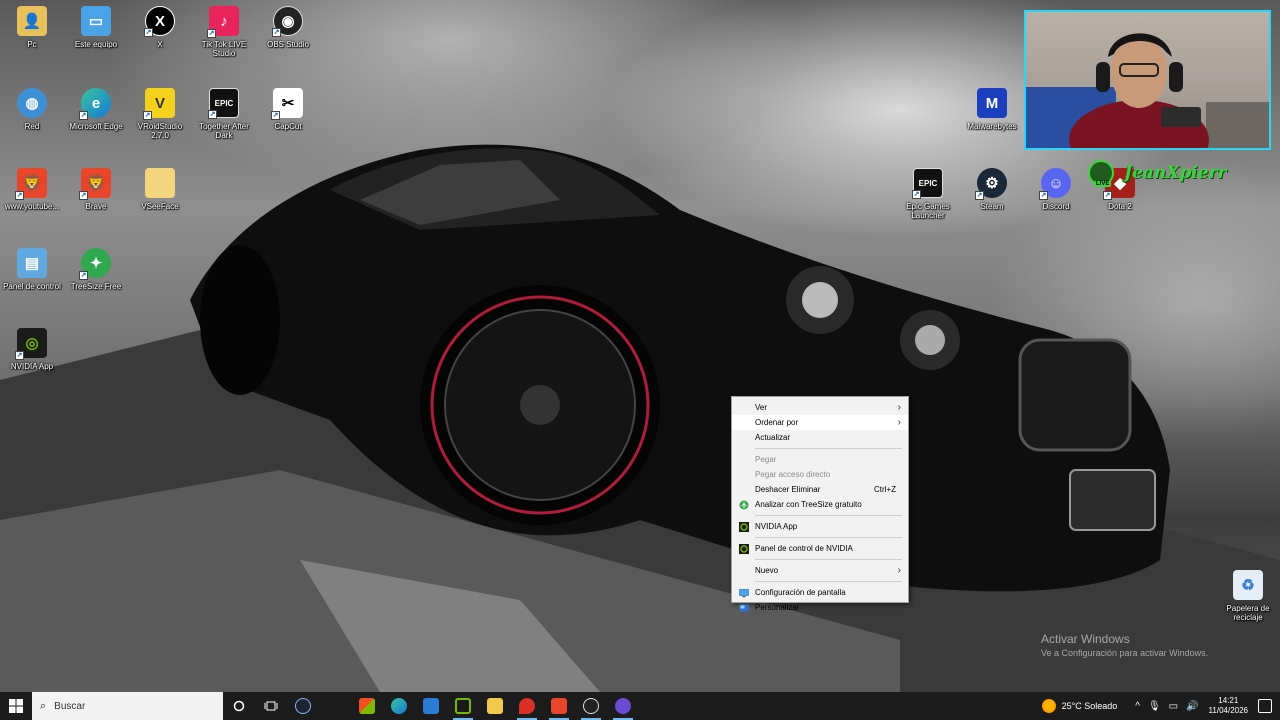 This screenshot has height=720, width=1280. I want to click on windows-logo-icon, so click(16, 706).